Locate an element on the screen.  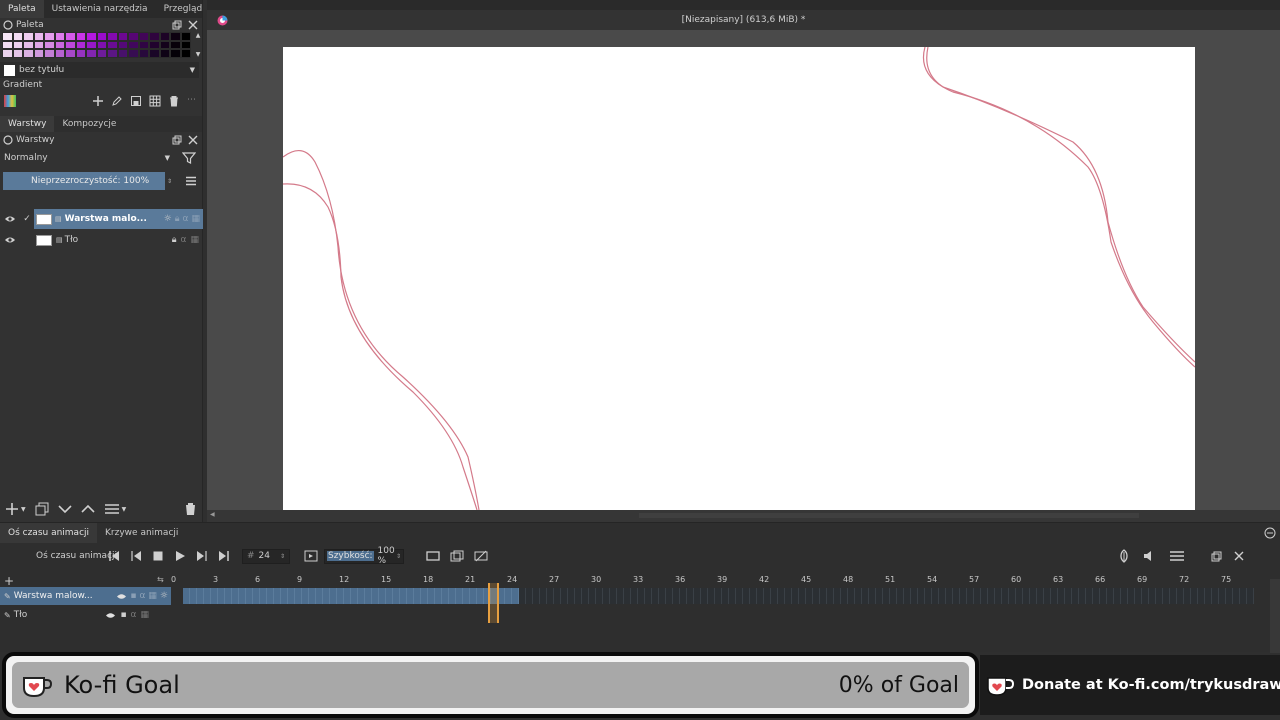
duplicate-layer-icon is located at coordinates (42, 509).